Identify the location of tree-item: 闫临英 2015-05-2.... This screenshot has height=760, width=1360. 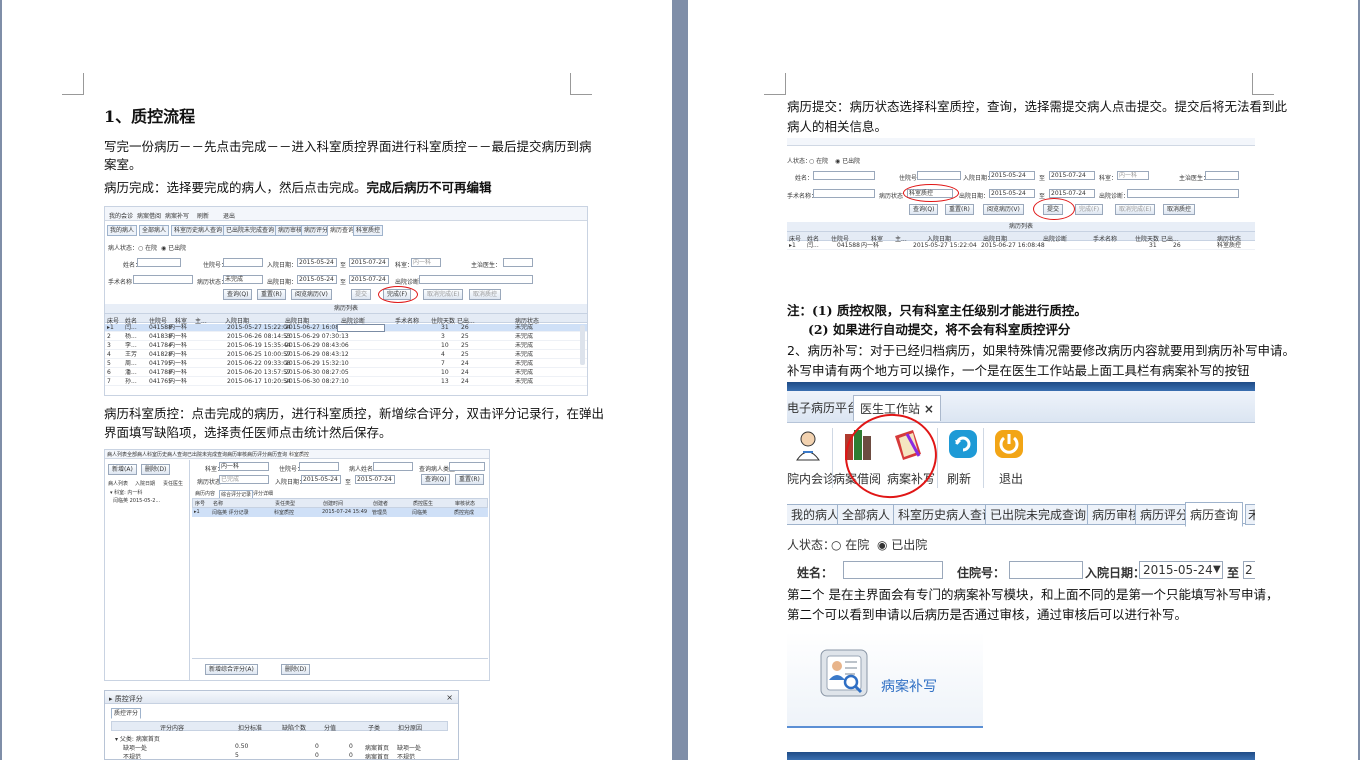
(136, 500).